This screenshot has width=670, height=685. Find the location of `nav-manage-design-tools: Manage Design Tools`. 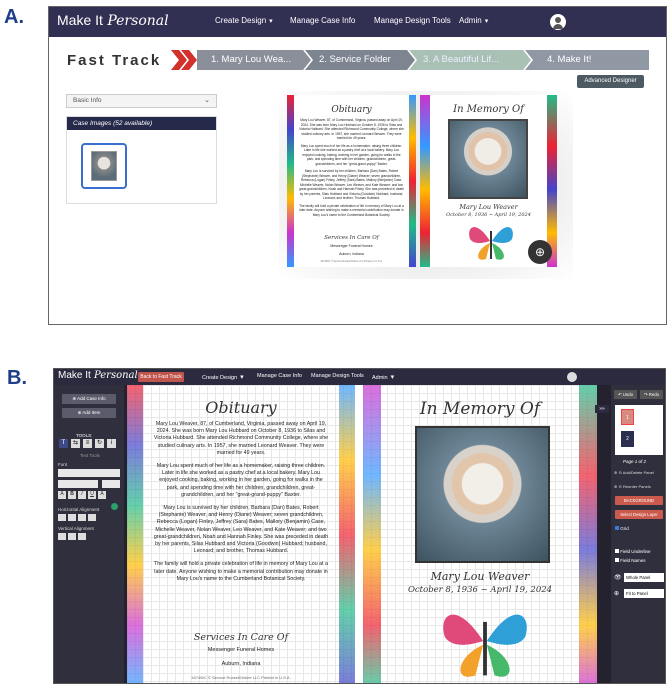

nav-manage-design-tools: Manage Design Tools is located at coordinates (412, 20).